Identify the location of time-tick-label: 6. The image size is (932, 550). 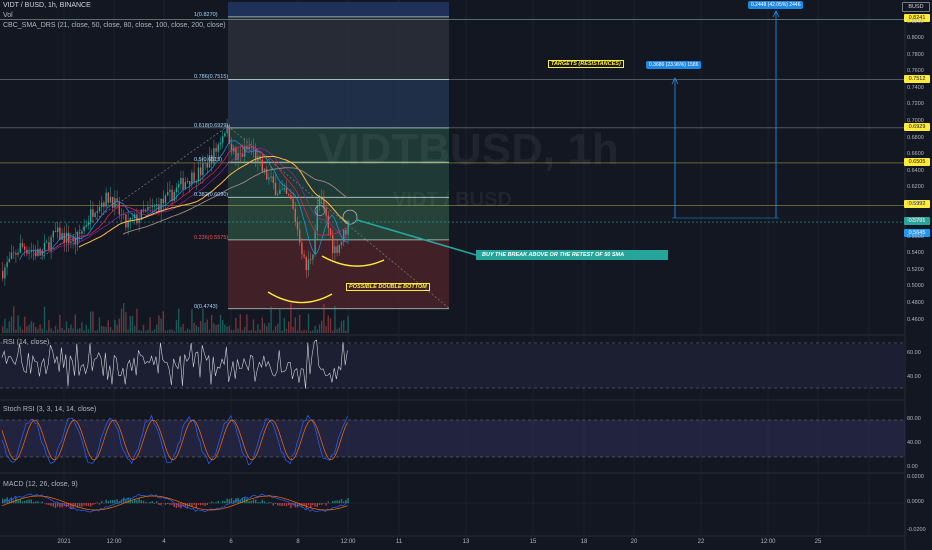
(231, 542).